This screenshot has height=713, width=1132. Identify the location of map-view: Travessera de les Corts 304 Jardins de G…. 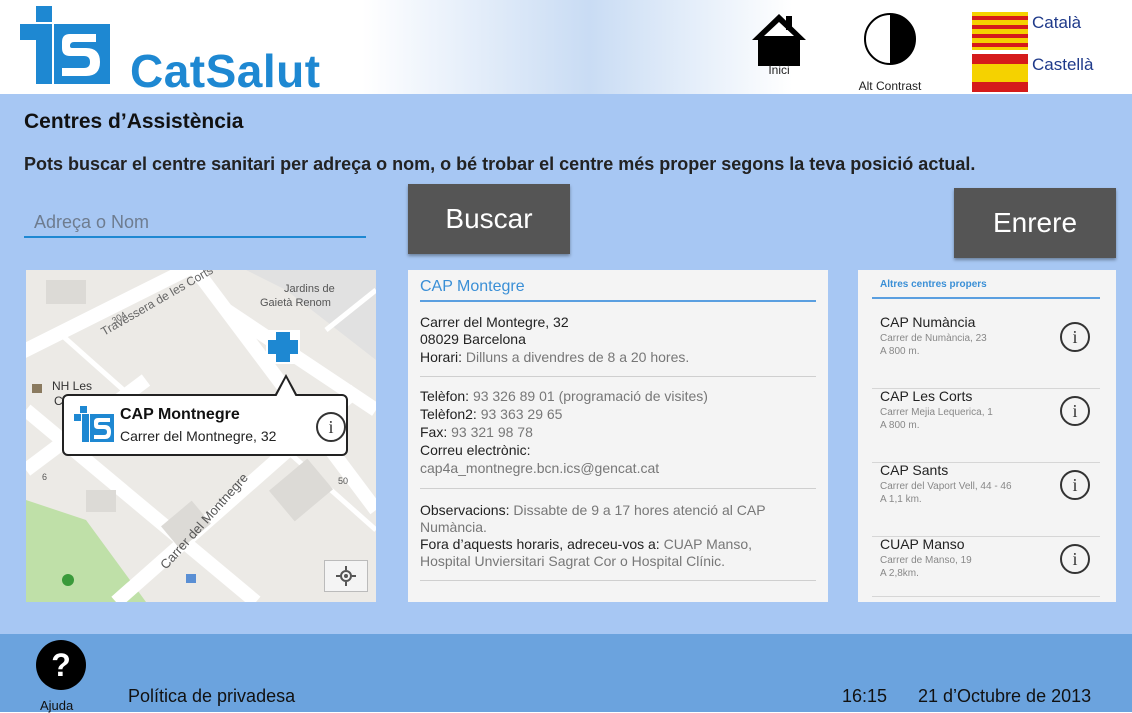
(201, 436).